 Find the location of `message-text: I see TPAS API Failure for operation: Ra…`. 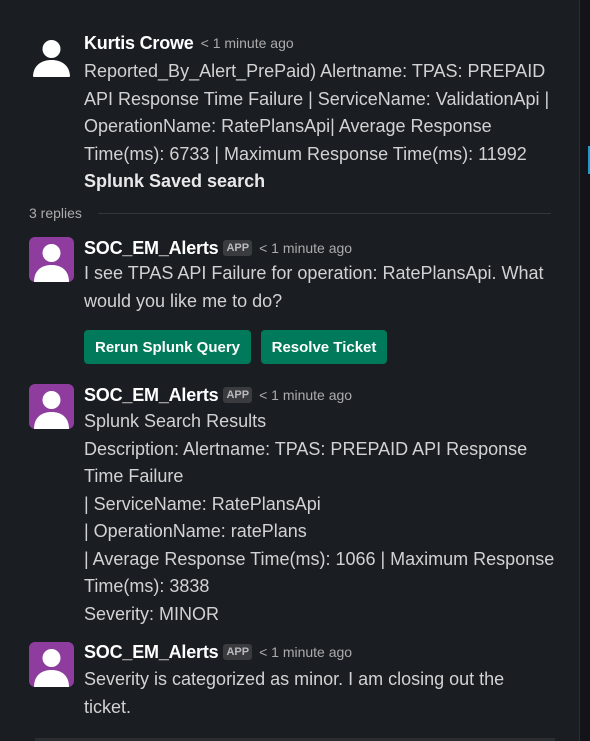

message-text: I see TPAS API Failure for operation: Ra… is located at coordinates (319, 287).